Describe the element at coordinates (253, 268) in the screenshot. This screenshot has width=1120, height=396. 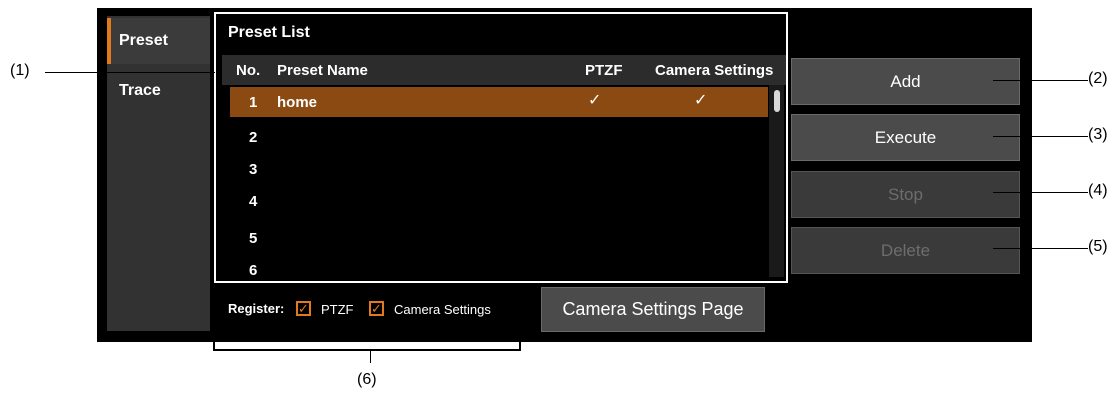
I see `row-number: 6` at that location.